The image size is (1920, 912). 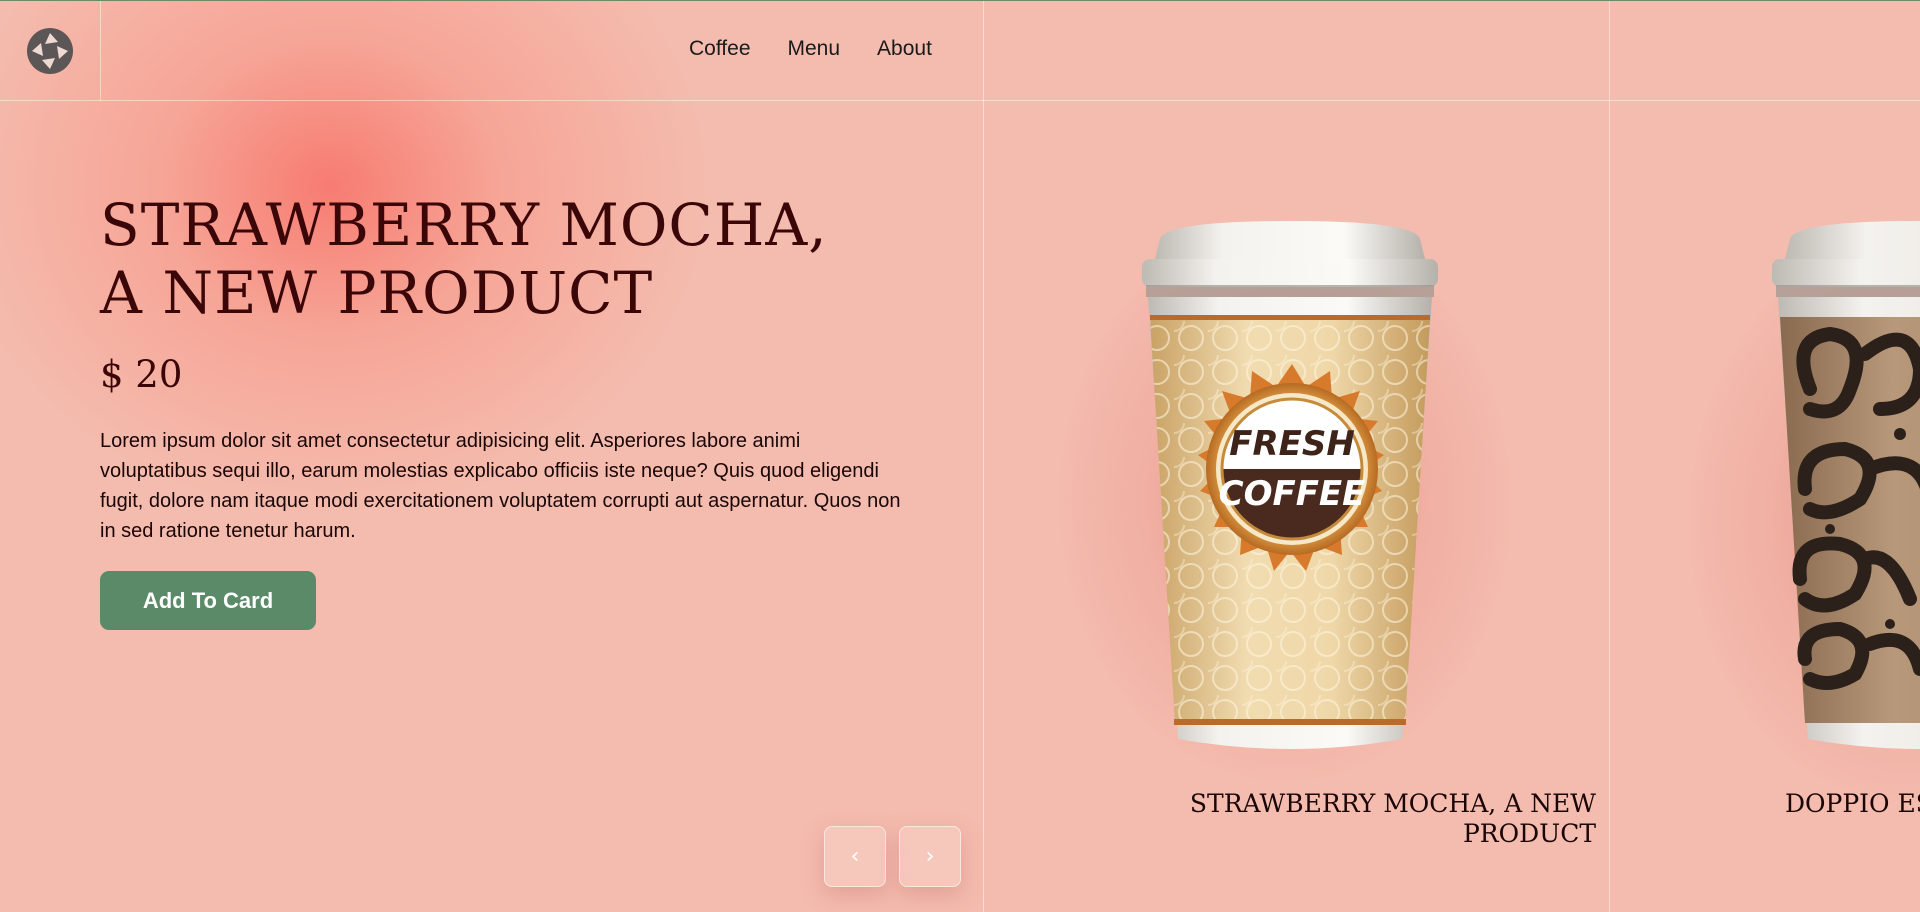 I want to click on product-card-name: STRAWBERRY MOCHA, A NEW PRODUCT, so click(x=1393, y=819).